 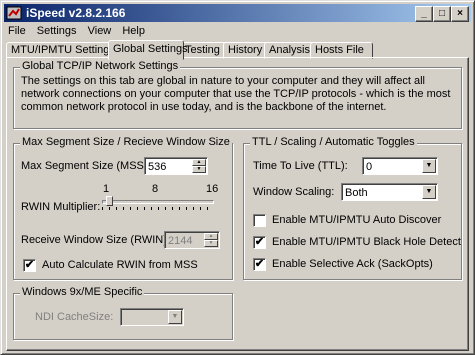 I want to click on mss-group-title: Max Segment Size / Recieve Window Size, so click(x=126, y=142).